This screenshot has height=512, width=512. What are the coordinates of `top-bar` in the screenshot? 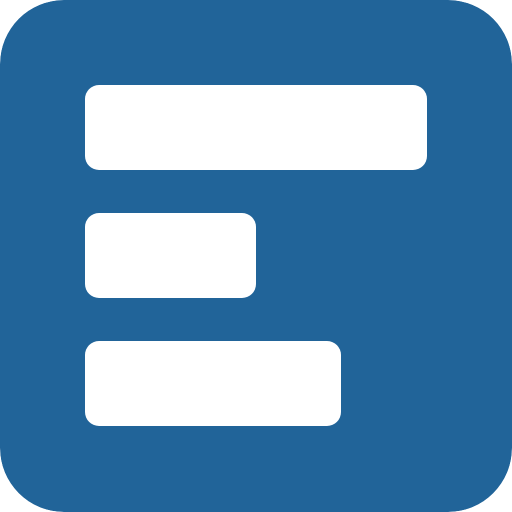 It's located at (256, 127).